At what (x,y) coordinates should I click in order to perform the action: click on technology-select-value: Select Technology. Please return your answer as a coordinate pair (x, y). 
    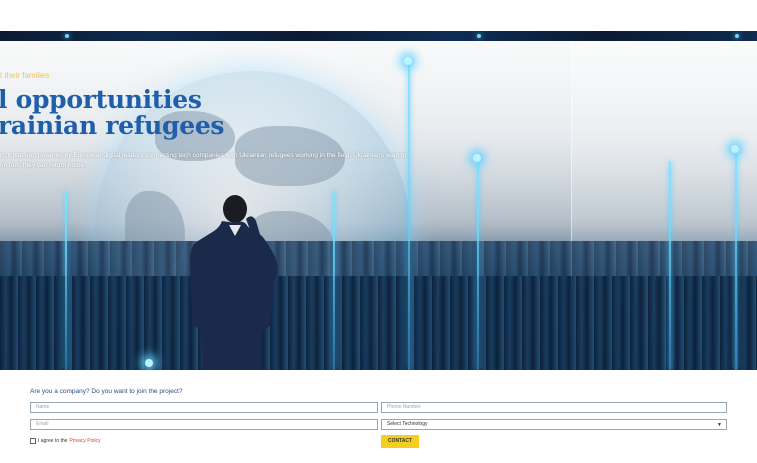
    Looking at the image, I should click on (407, 424).